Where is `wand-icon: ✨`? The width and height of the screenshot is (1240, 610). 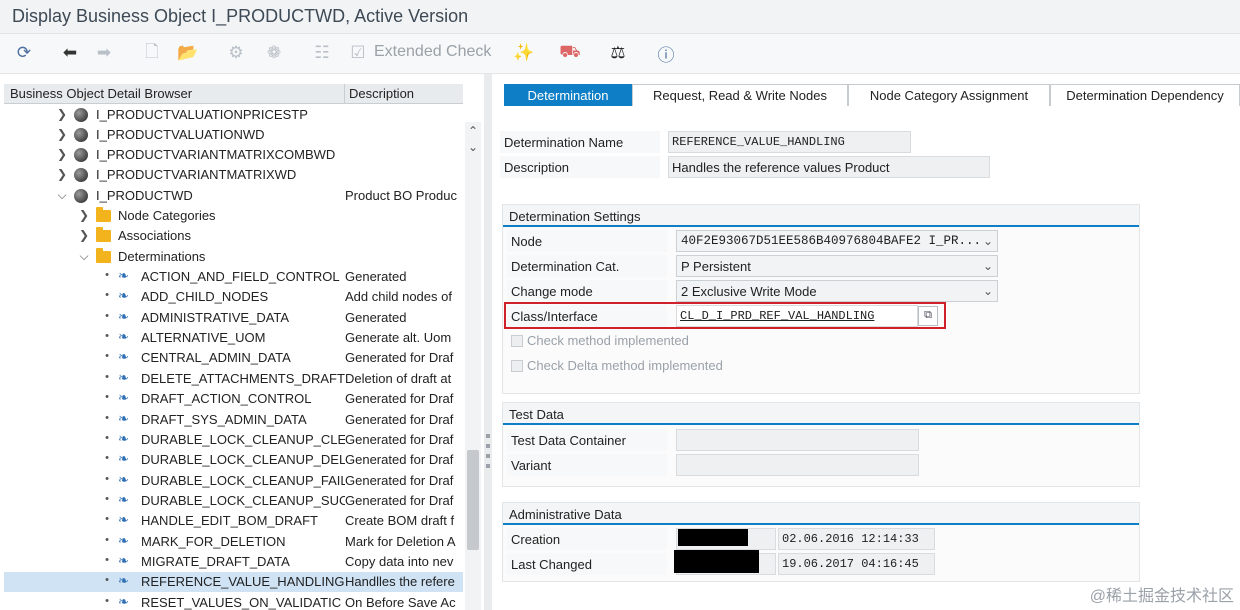 wand-icon: ✨ is located at coordinates (524, 53).